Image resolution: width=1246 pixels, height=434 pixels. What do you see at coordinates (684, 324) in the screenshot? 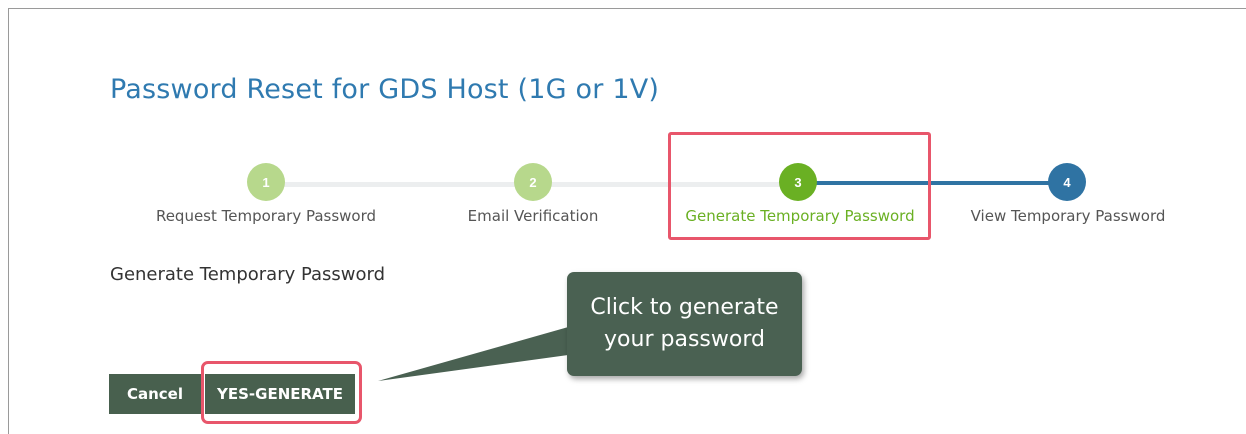
I see `callout-tooltip: Click to generate your password` at bounding box center [684, 324].